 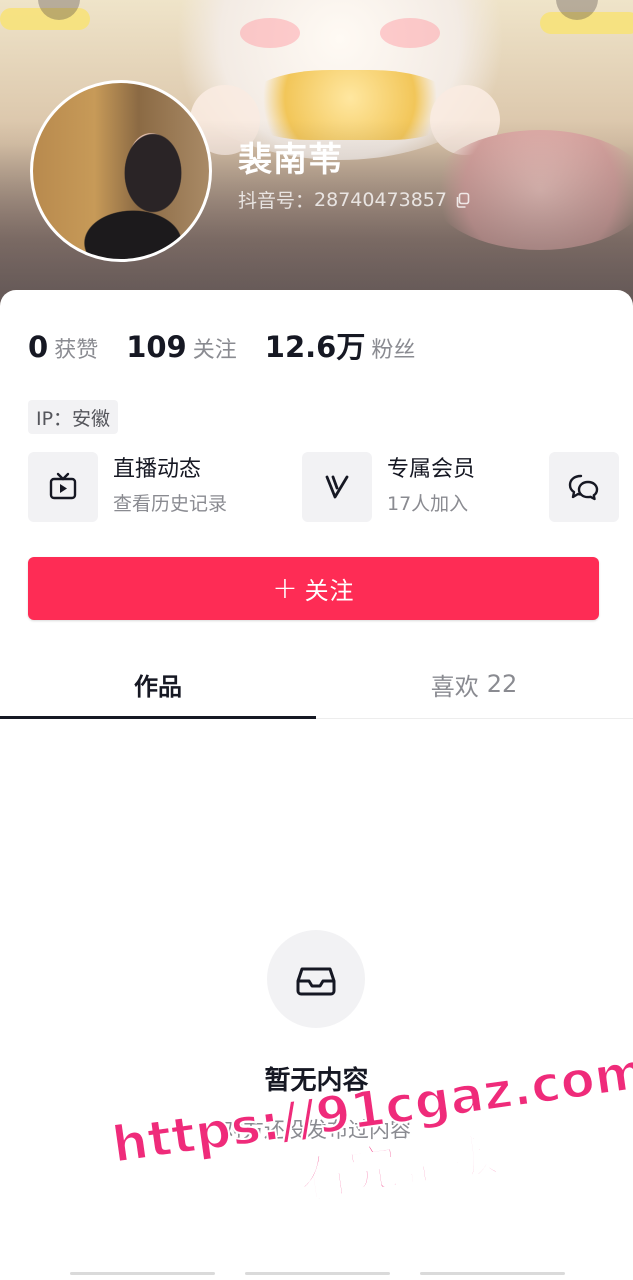 What do you see at coordinates (428, 504) in the screenshot?
I see `member-subtitle: 17人加入` at bounding box center [428, 504].